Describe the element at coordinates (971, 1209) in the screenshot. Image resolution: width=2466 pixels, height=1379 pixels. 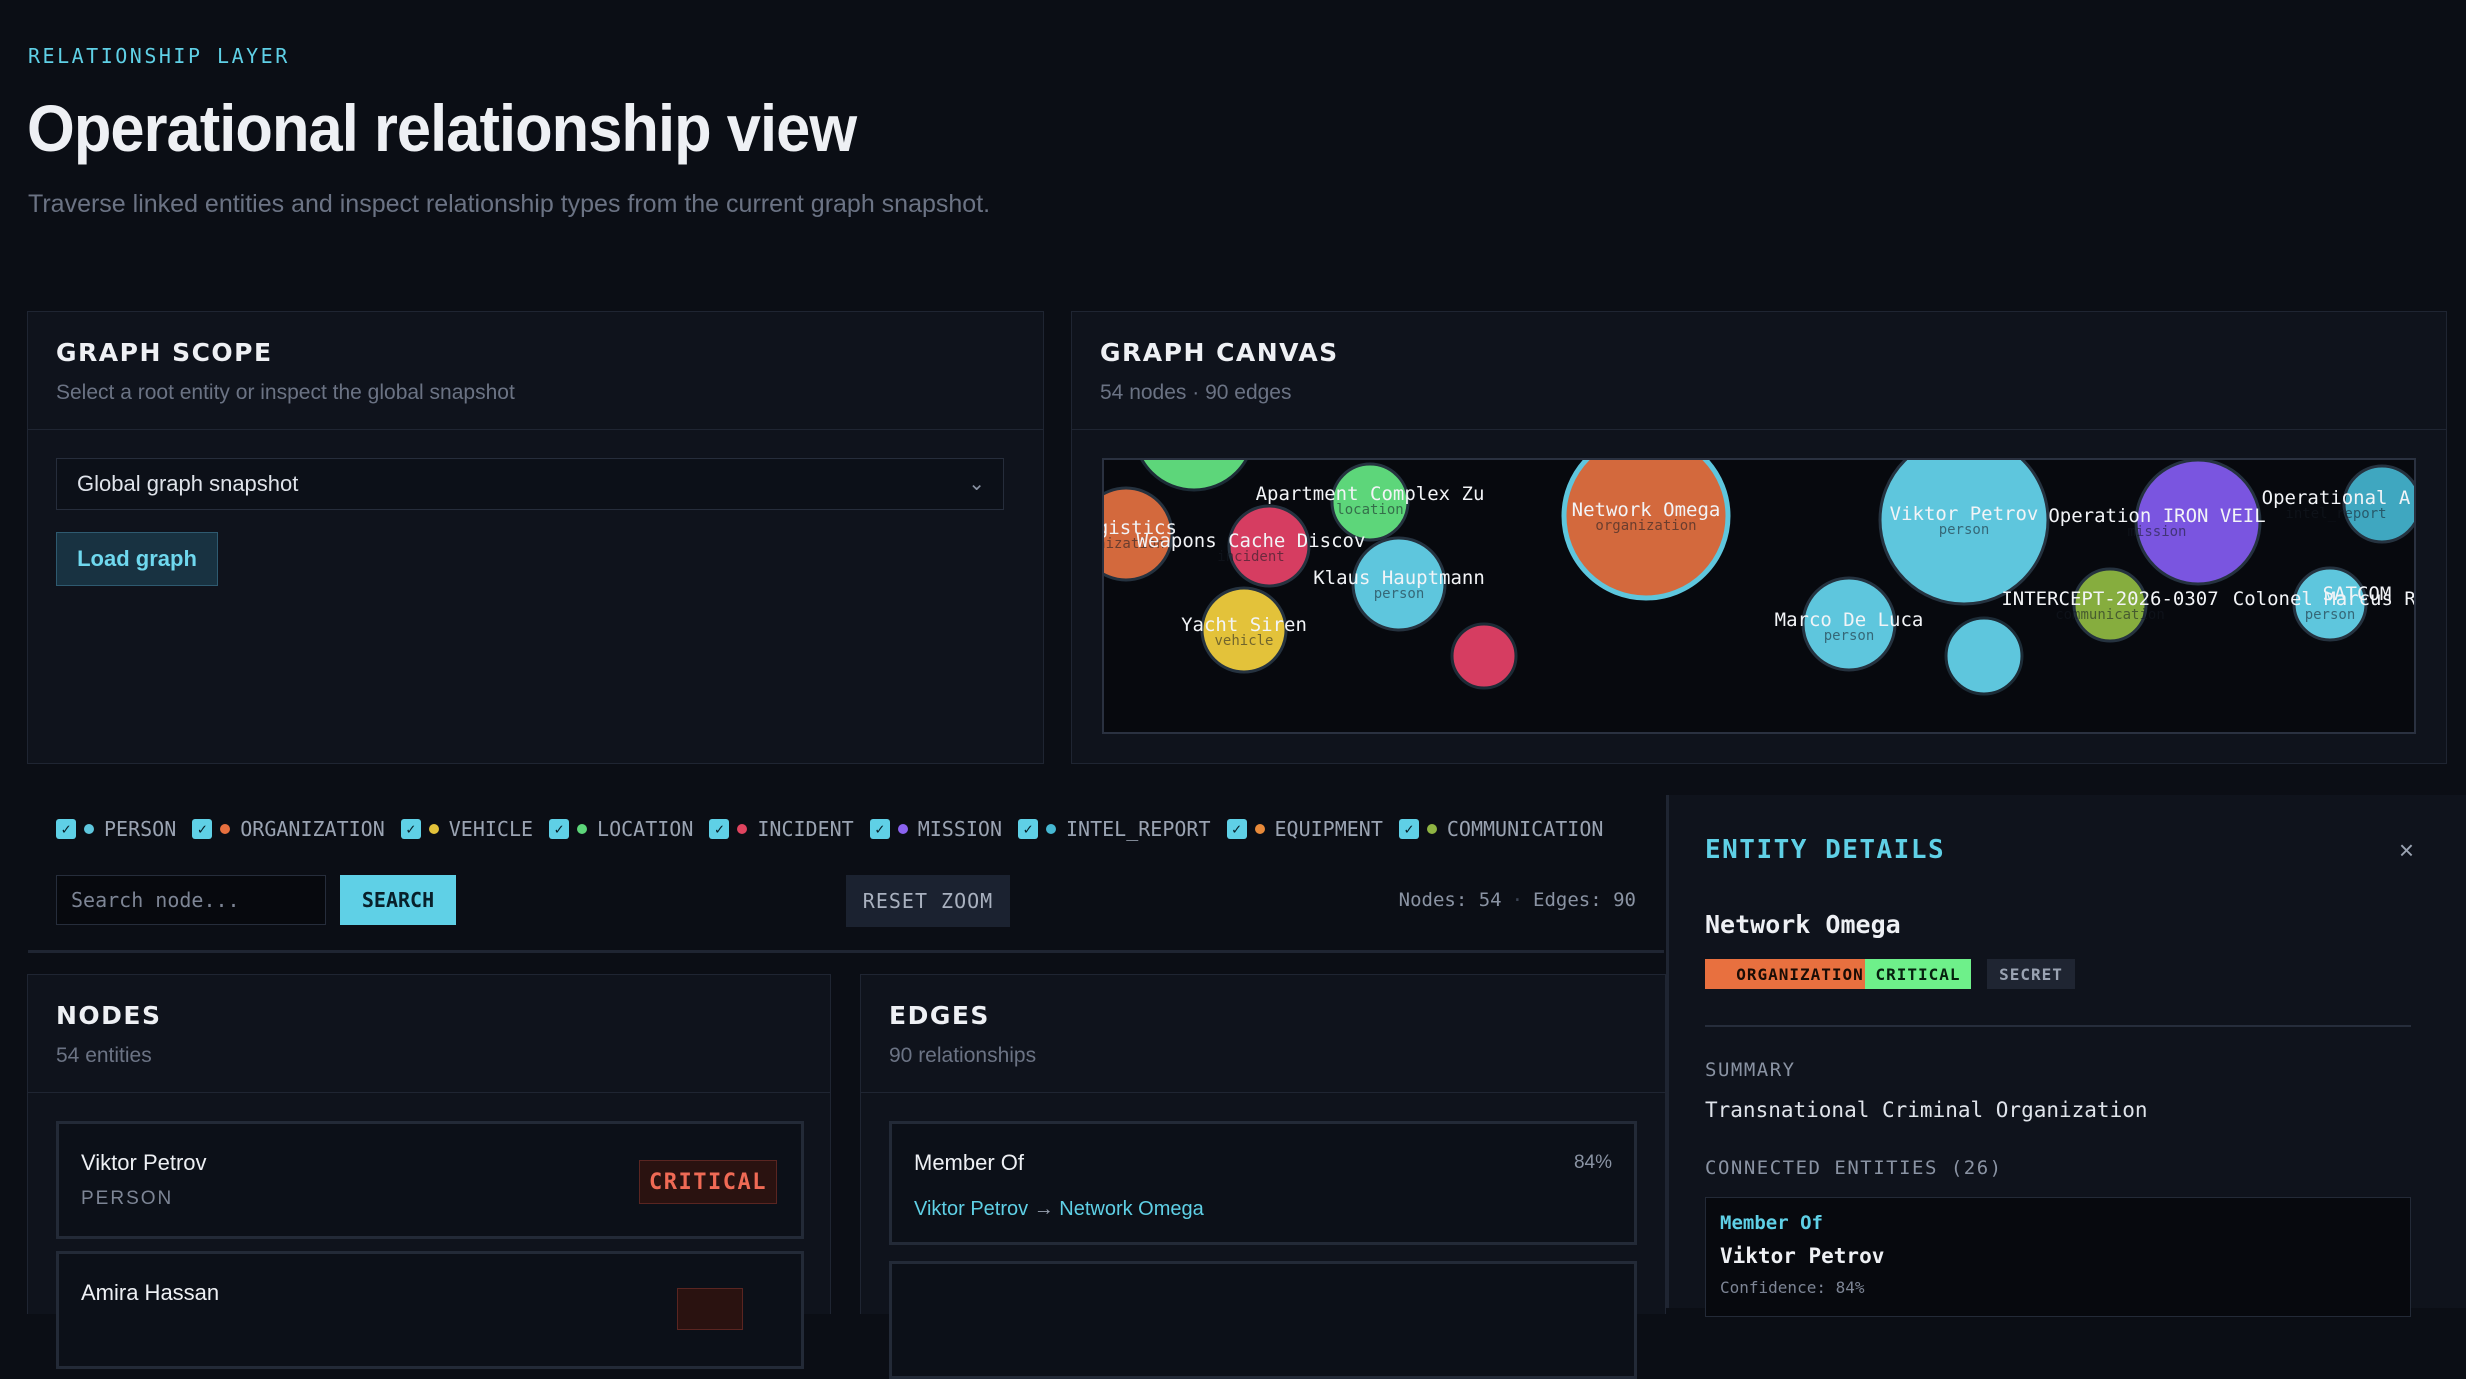
I see `edge-source-link: Viktor Petrov` at that location.